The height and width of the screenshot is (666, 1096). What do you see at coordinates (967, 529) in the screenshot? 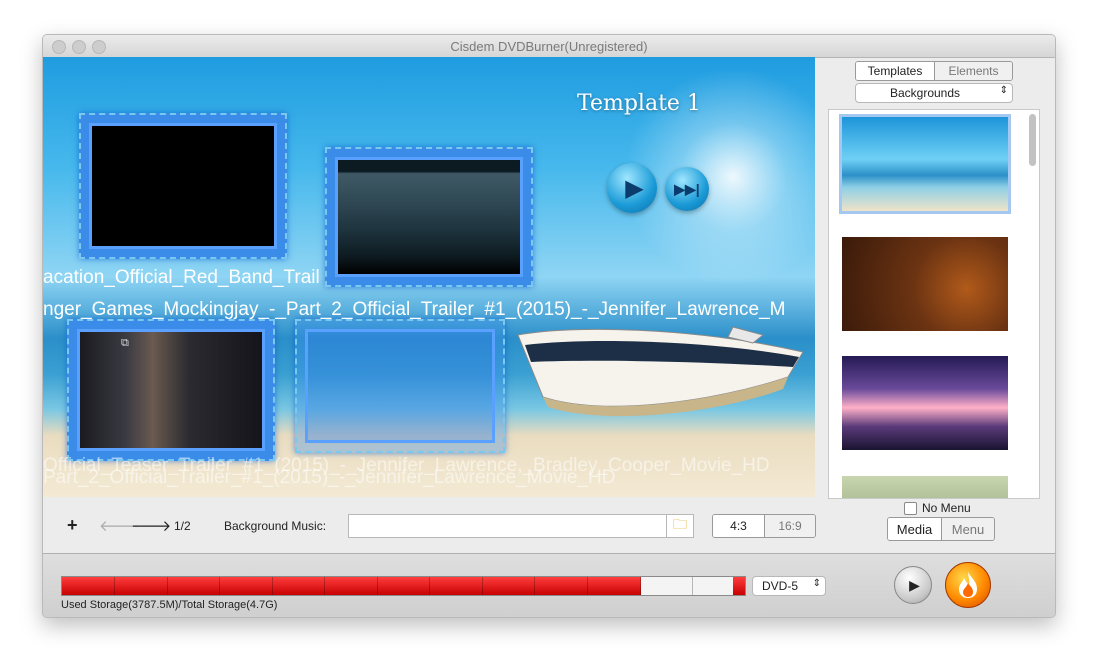
I see `menu-mode-button: Menu` at bounding box center [967, 529].